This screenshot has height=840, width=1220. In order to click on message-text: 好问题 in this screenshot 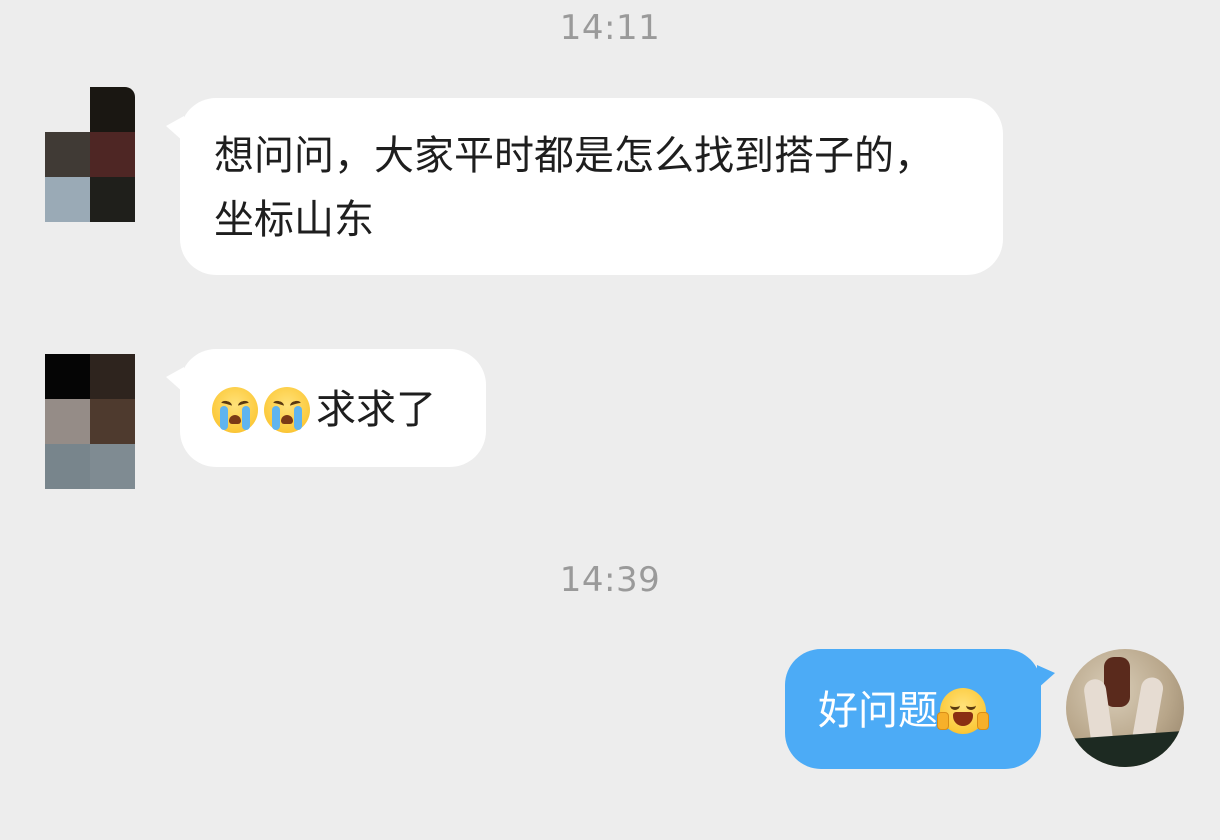, I will do `click(878, 711)`.